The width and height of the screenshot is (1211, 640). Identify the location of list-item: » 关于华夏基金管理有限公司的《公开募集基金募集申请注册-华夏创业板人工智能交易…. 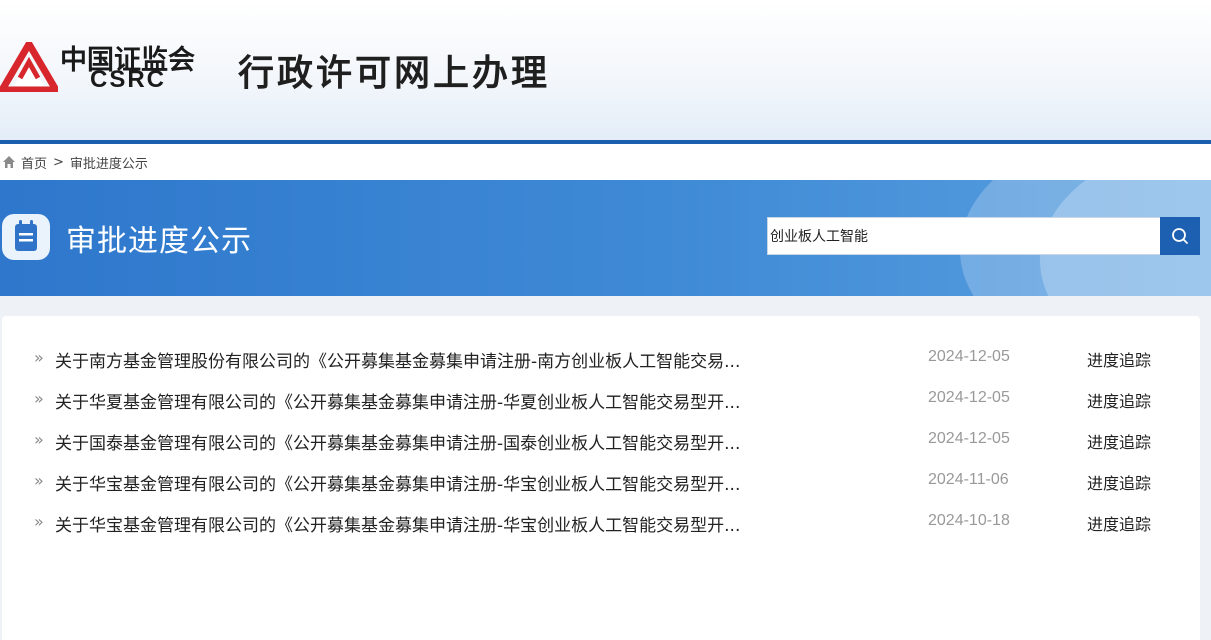
(601, 399).